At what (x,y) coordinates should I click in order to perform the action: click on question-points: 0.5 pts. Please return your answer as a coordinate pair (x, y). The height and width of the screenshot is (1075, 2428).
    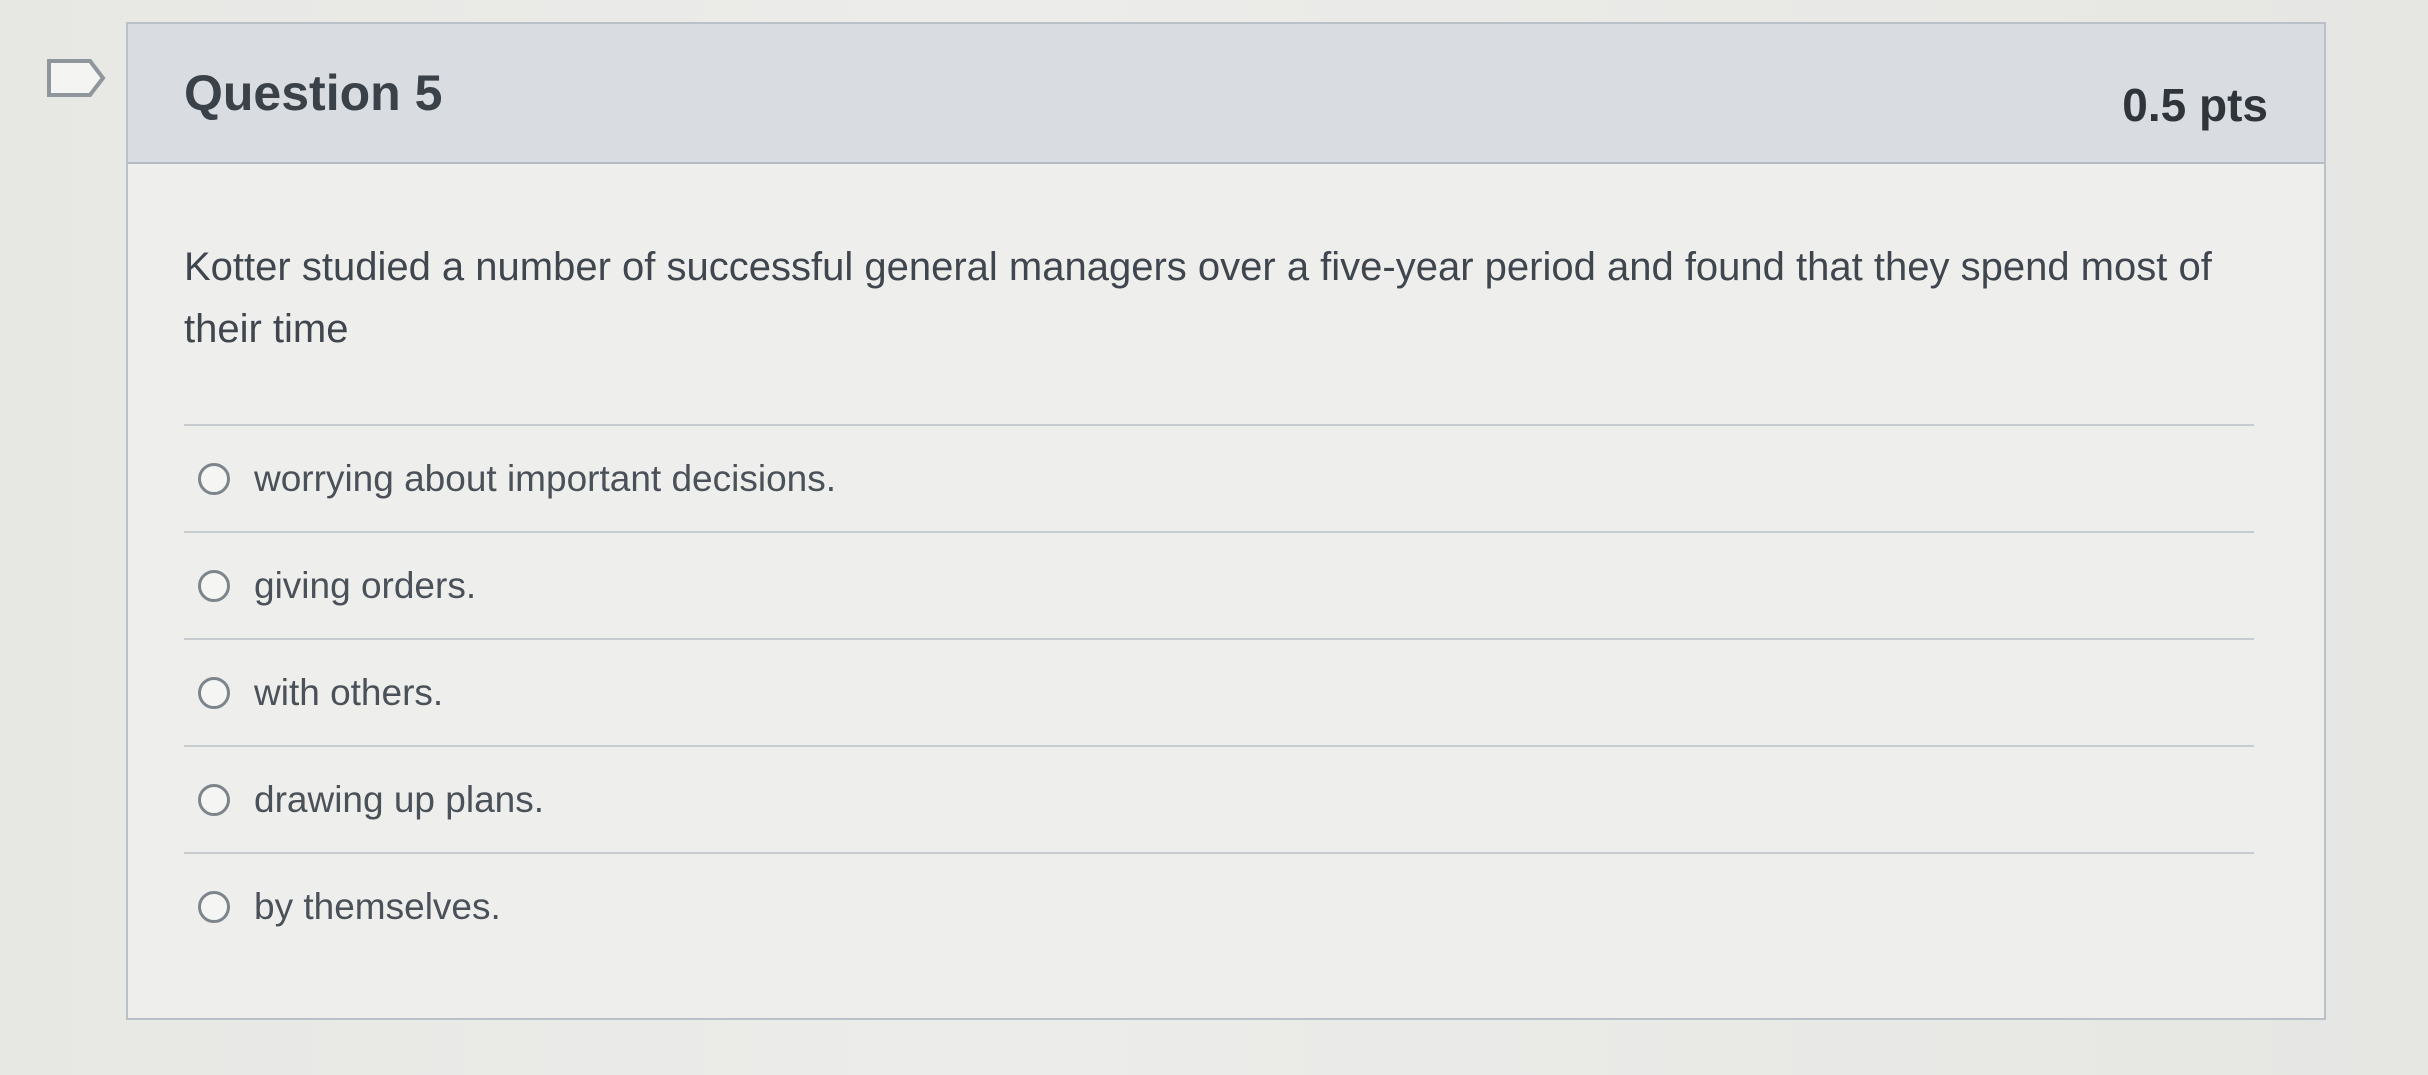
    Looking at the image, I should click on (2195, 105).